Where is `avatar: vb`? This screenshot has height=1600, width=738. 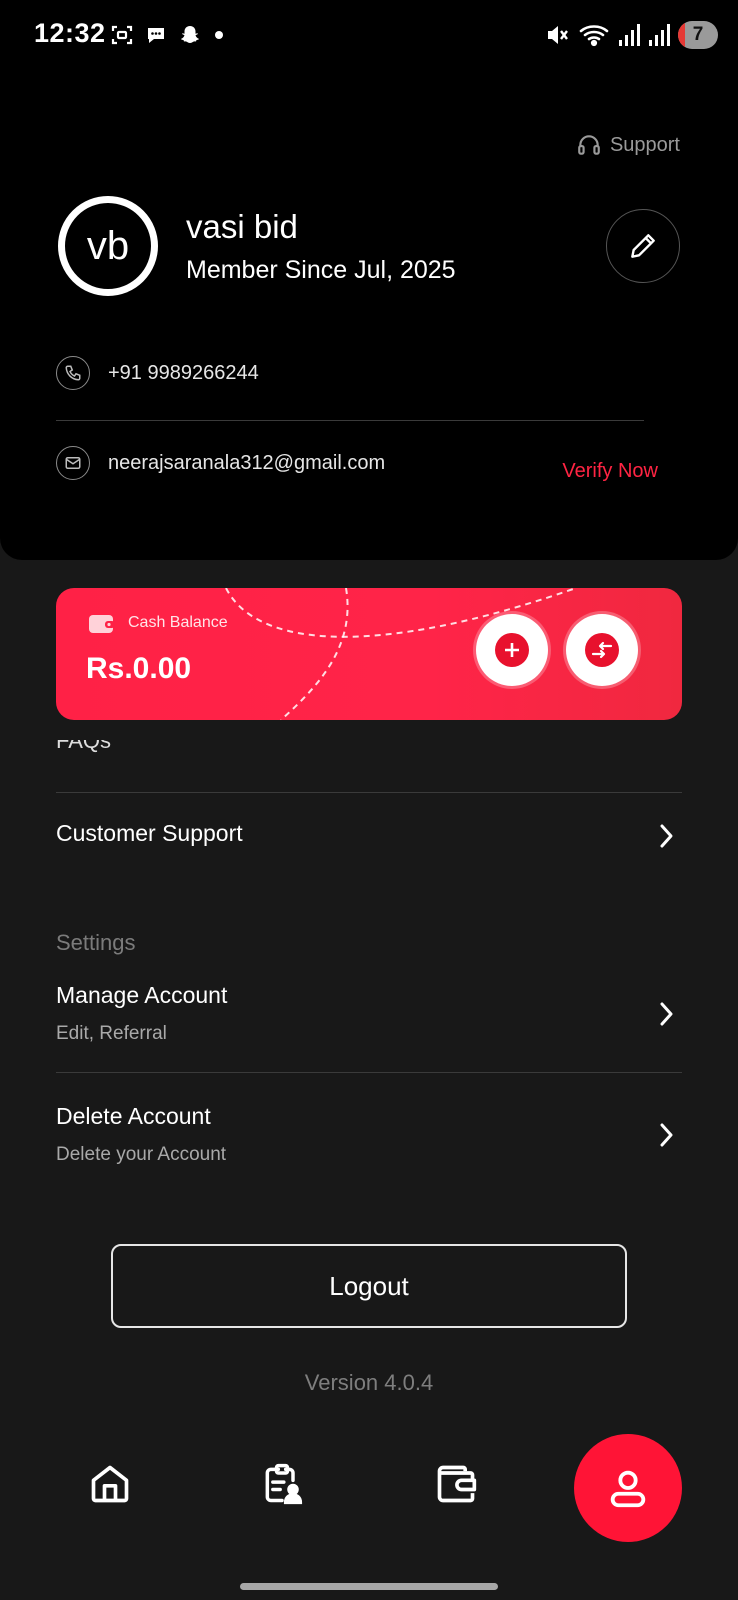 avatar: vb is located at coordinates (108, 246).